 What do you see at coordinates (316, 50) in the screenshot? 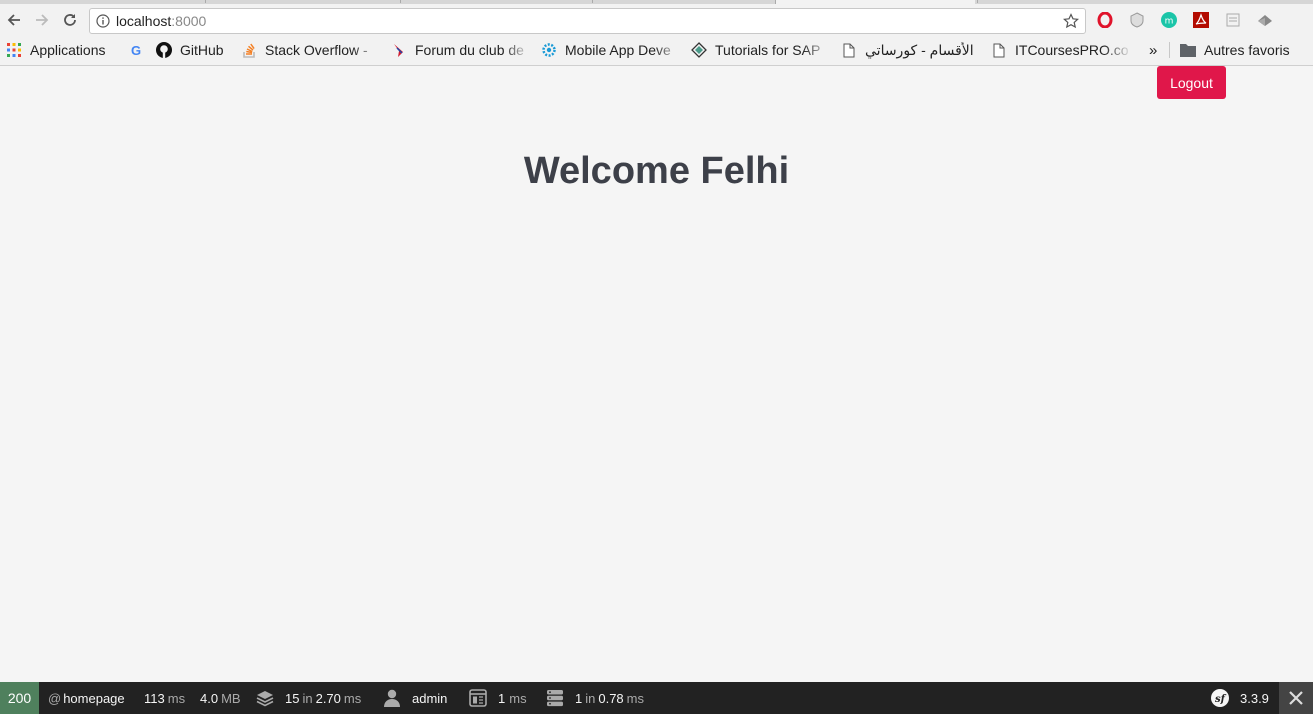
I see `bookmark-label: Stack Overflow -` at bounding box center [316, 50].